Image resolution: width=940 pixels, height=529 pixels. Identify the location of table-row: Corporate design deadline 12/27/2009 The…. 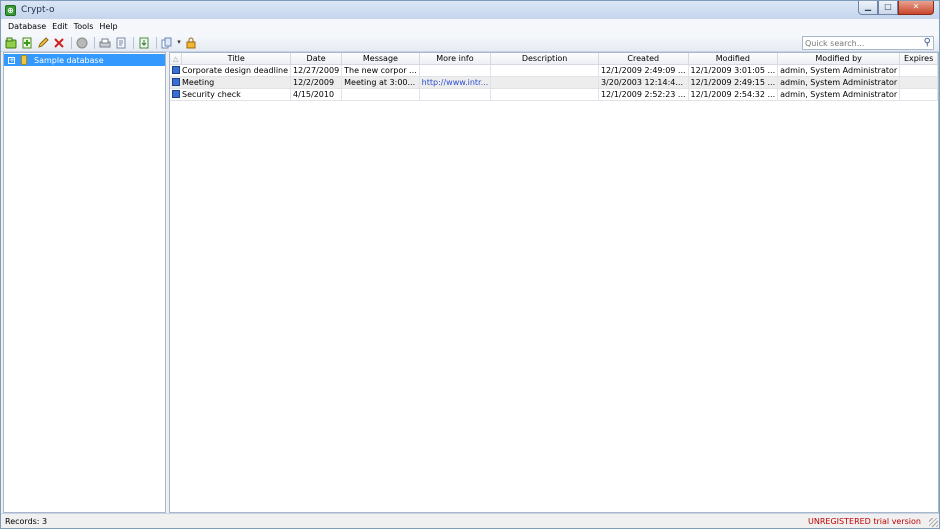
(554, 70).